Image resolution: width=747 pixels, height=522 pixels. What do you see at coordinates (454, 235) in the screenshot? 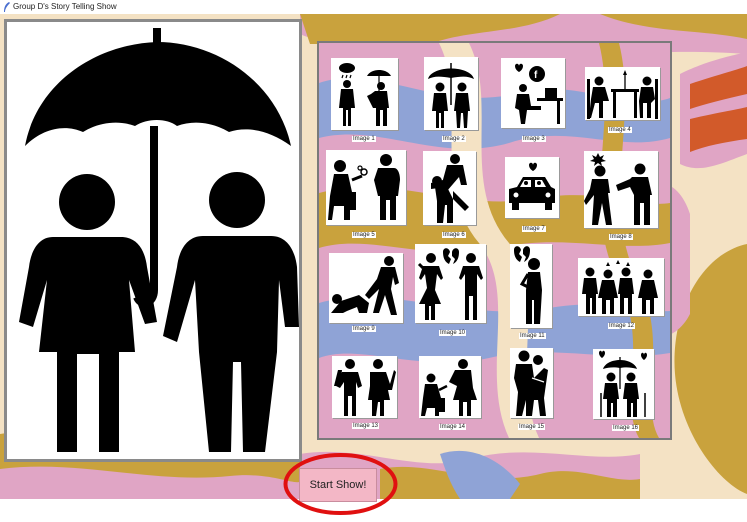
I see `thumbnail-label: Image 6` at bounding box center [454, 235].